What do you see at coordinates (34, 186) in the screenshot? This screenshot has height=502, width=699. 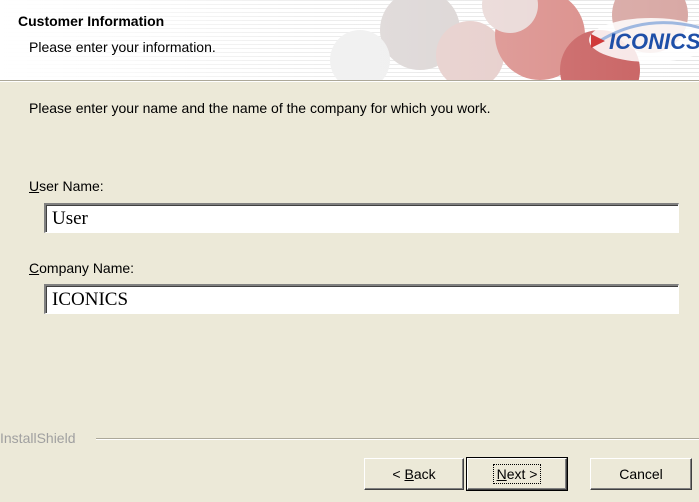 I see `user-name-accel: U` at bounding box center [34, 186].